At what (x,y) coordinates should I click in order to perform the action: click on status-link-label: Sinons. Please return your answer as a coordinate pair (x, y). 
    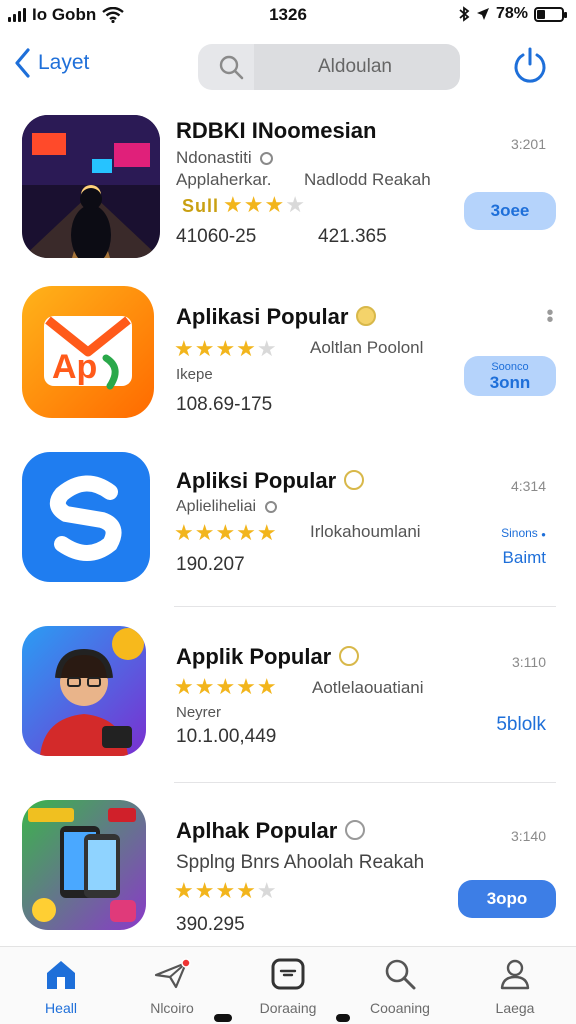
    Looking at the image, I should click on (519, 533).